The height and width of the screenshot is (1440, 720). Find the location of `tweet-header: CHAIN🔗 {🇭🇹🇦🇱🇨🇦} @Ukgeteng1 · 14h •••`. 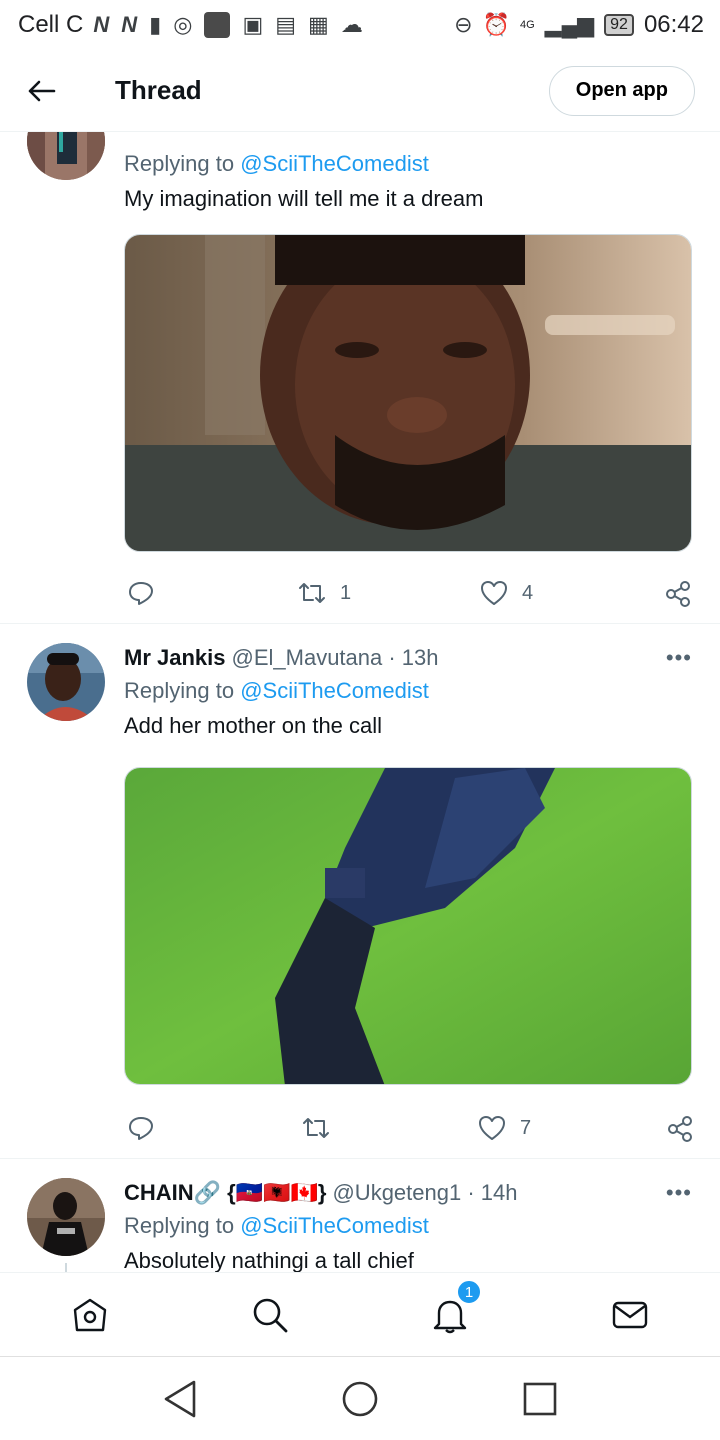

tweet-header: CHAIN🔗 {🇭🇹🇦🇱🇨🇦} @Ukgeteng1 · 14h ••• is located at coordinates (408, 1193).